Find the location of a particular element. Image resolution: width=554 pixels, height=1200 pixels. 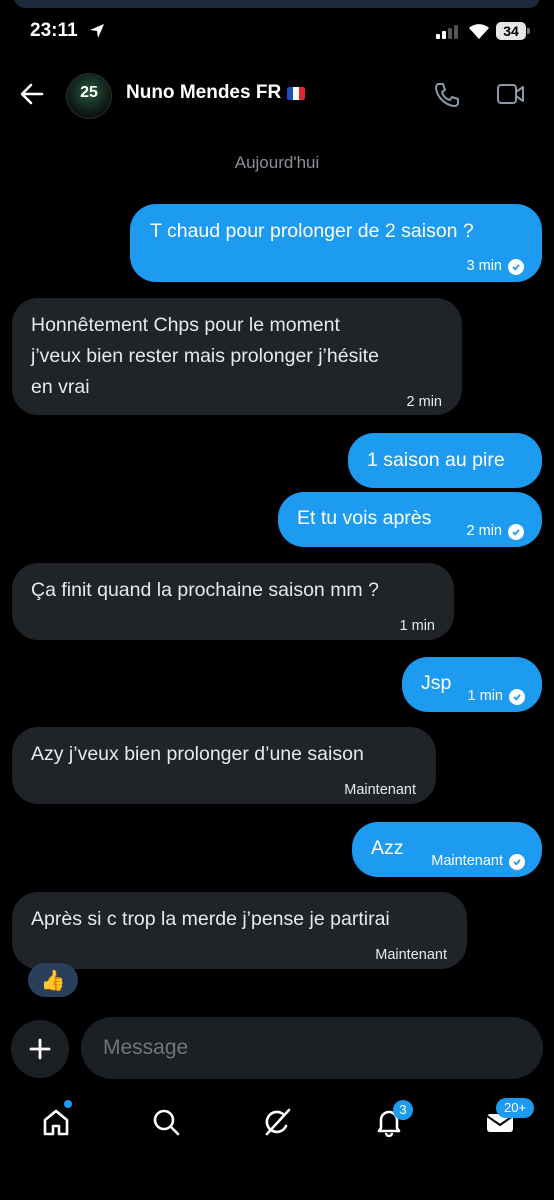

message-bubble-sent: Et tu vois après 2 min is located at coordinates (410, 519).